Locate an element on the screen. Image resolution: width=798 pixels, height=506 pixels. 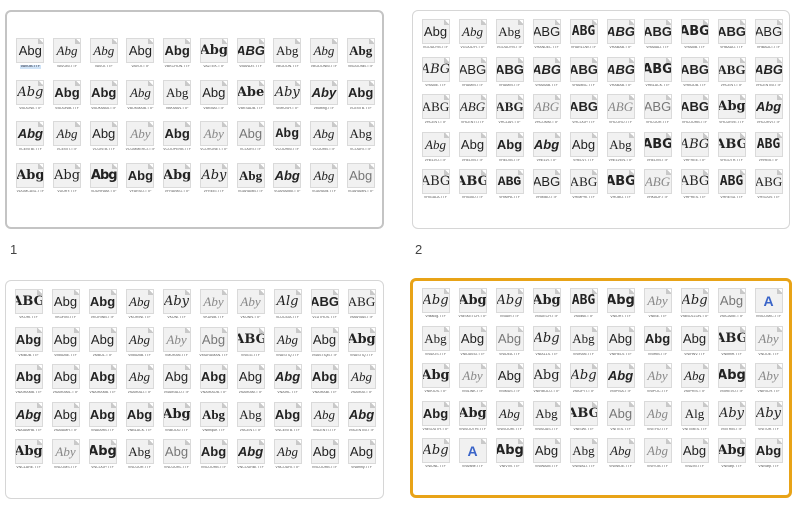
font-file-item: ABG VHCENTBI.TTF is located at coordinates (768, 72).